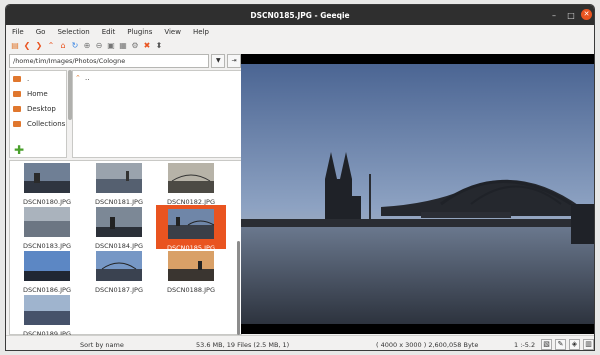 This screenshot has width=600, height=355. I want to click on thumbnail-item: DSCN0181.JPG, so click(119, 184).